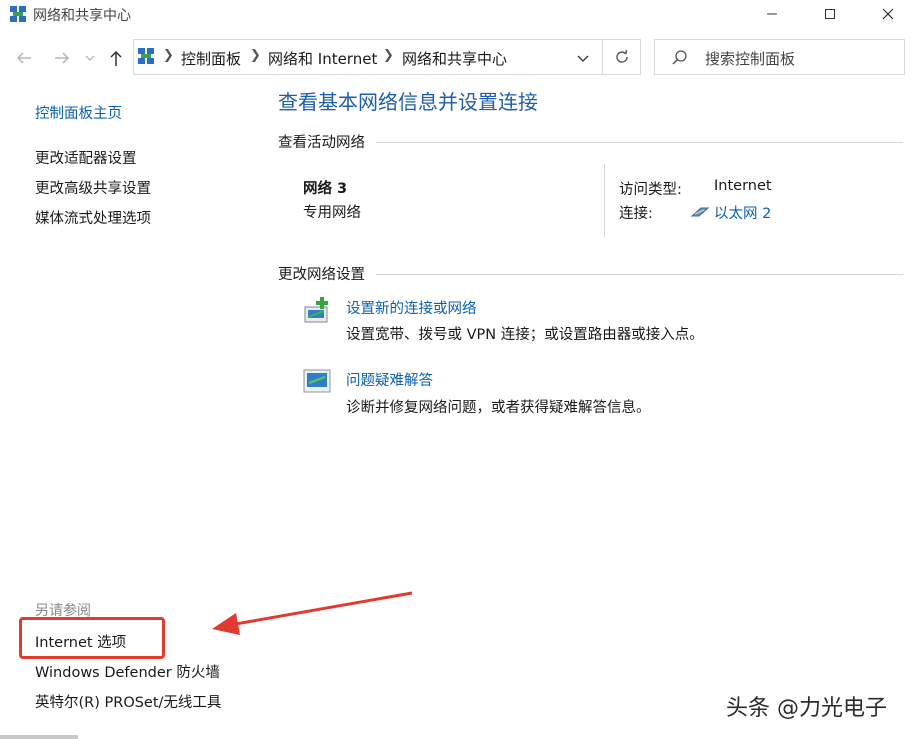  I want to click on refresh-icon, so click(621, 56).